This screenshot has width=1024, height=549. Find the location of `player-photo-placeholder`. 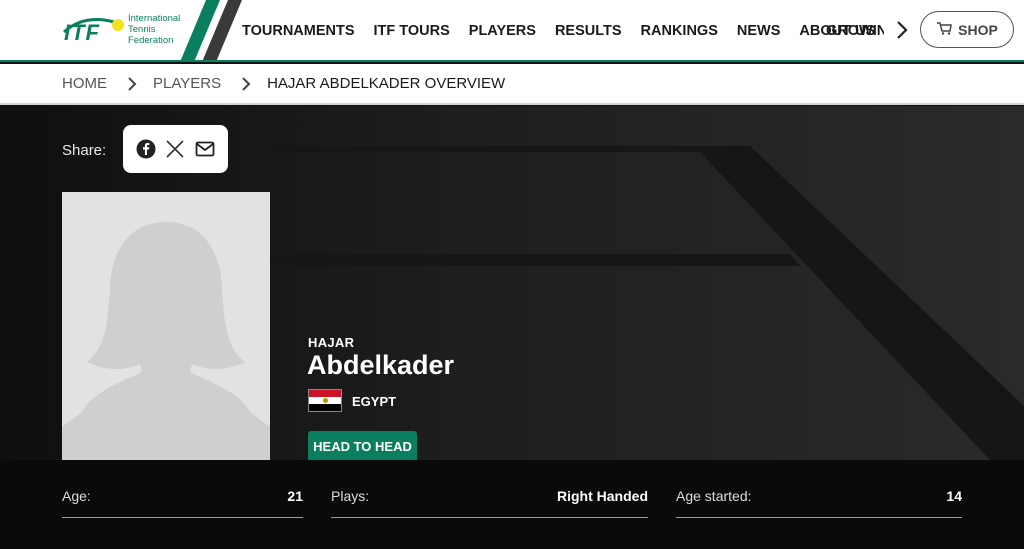

player-photo-placeholder is located at coordinates (166, 326).